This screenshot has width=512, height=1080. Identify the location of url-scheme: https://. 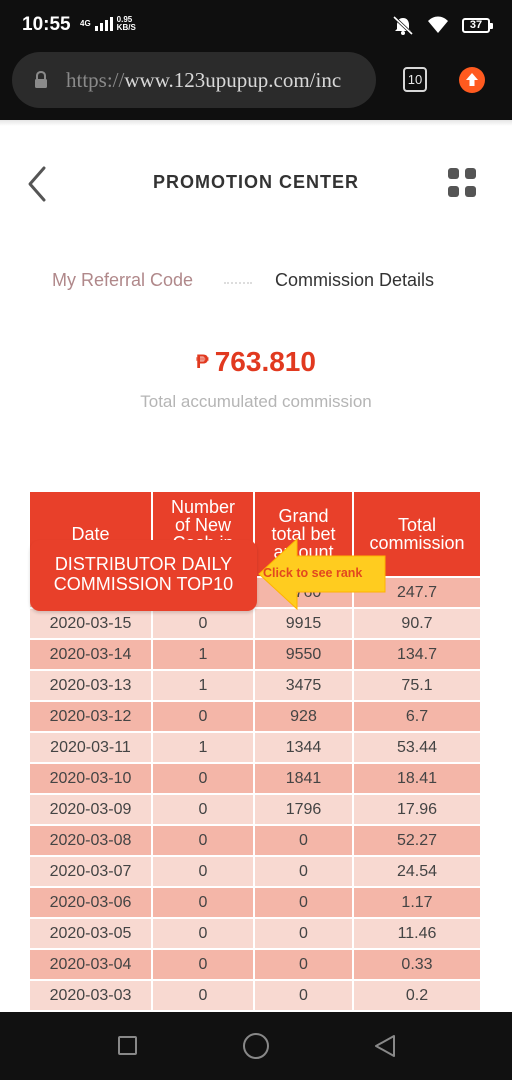
(95, 80).